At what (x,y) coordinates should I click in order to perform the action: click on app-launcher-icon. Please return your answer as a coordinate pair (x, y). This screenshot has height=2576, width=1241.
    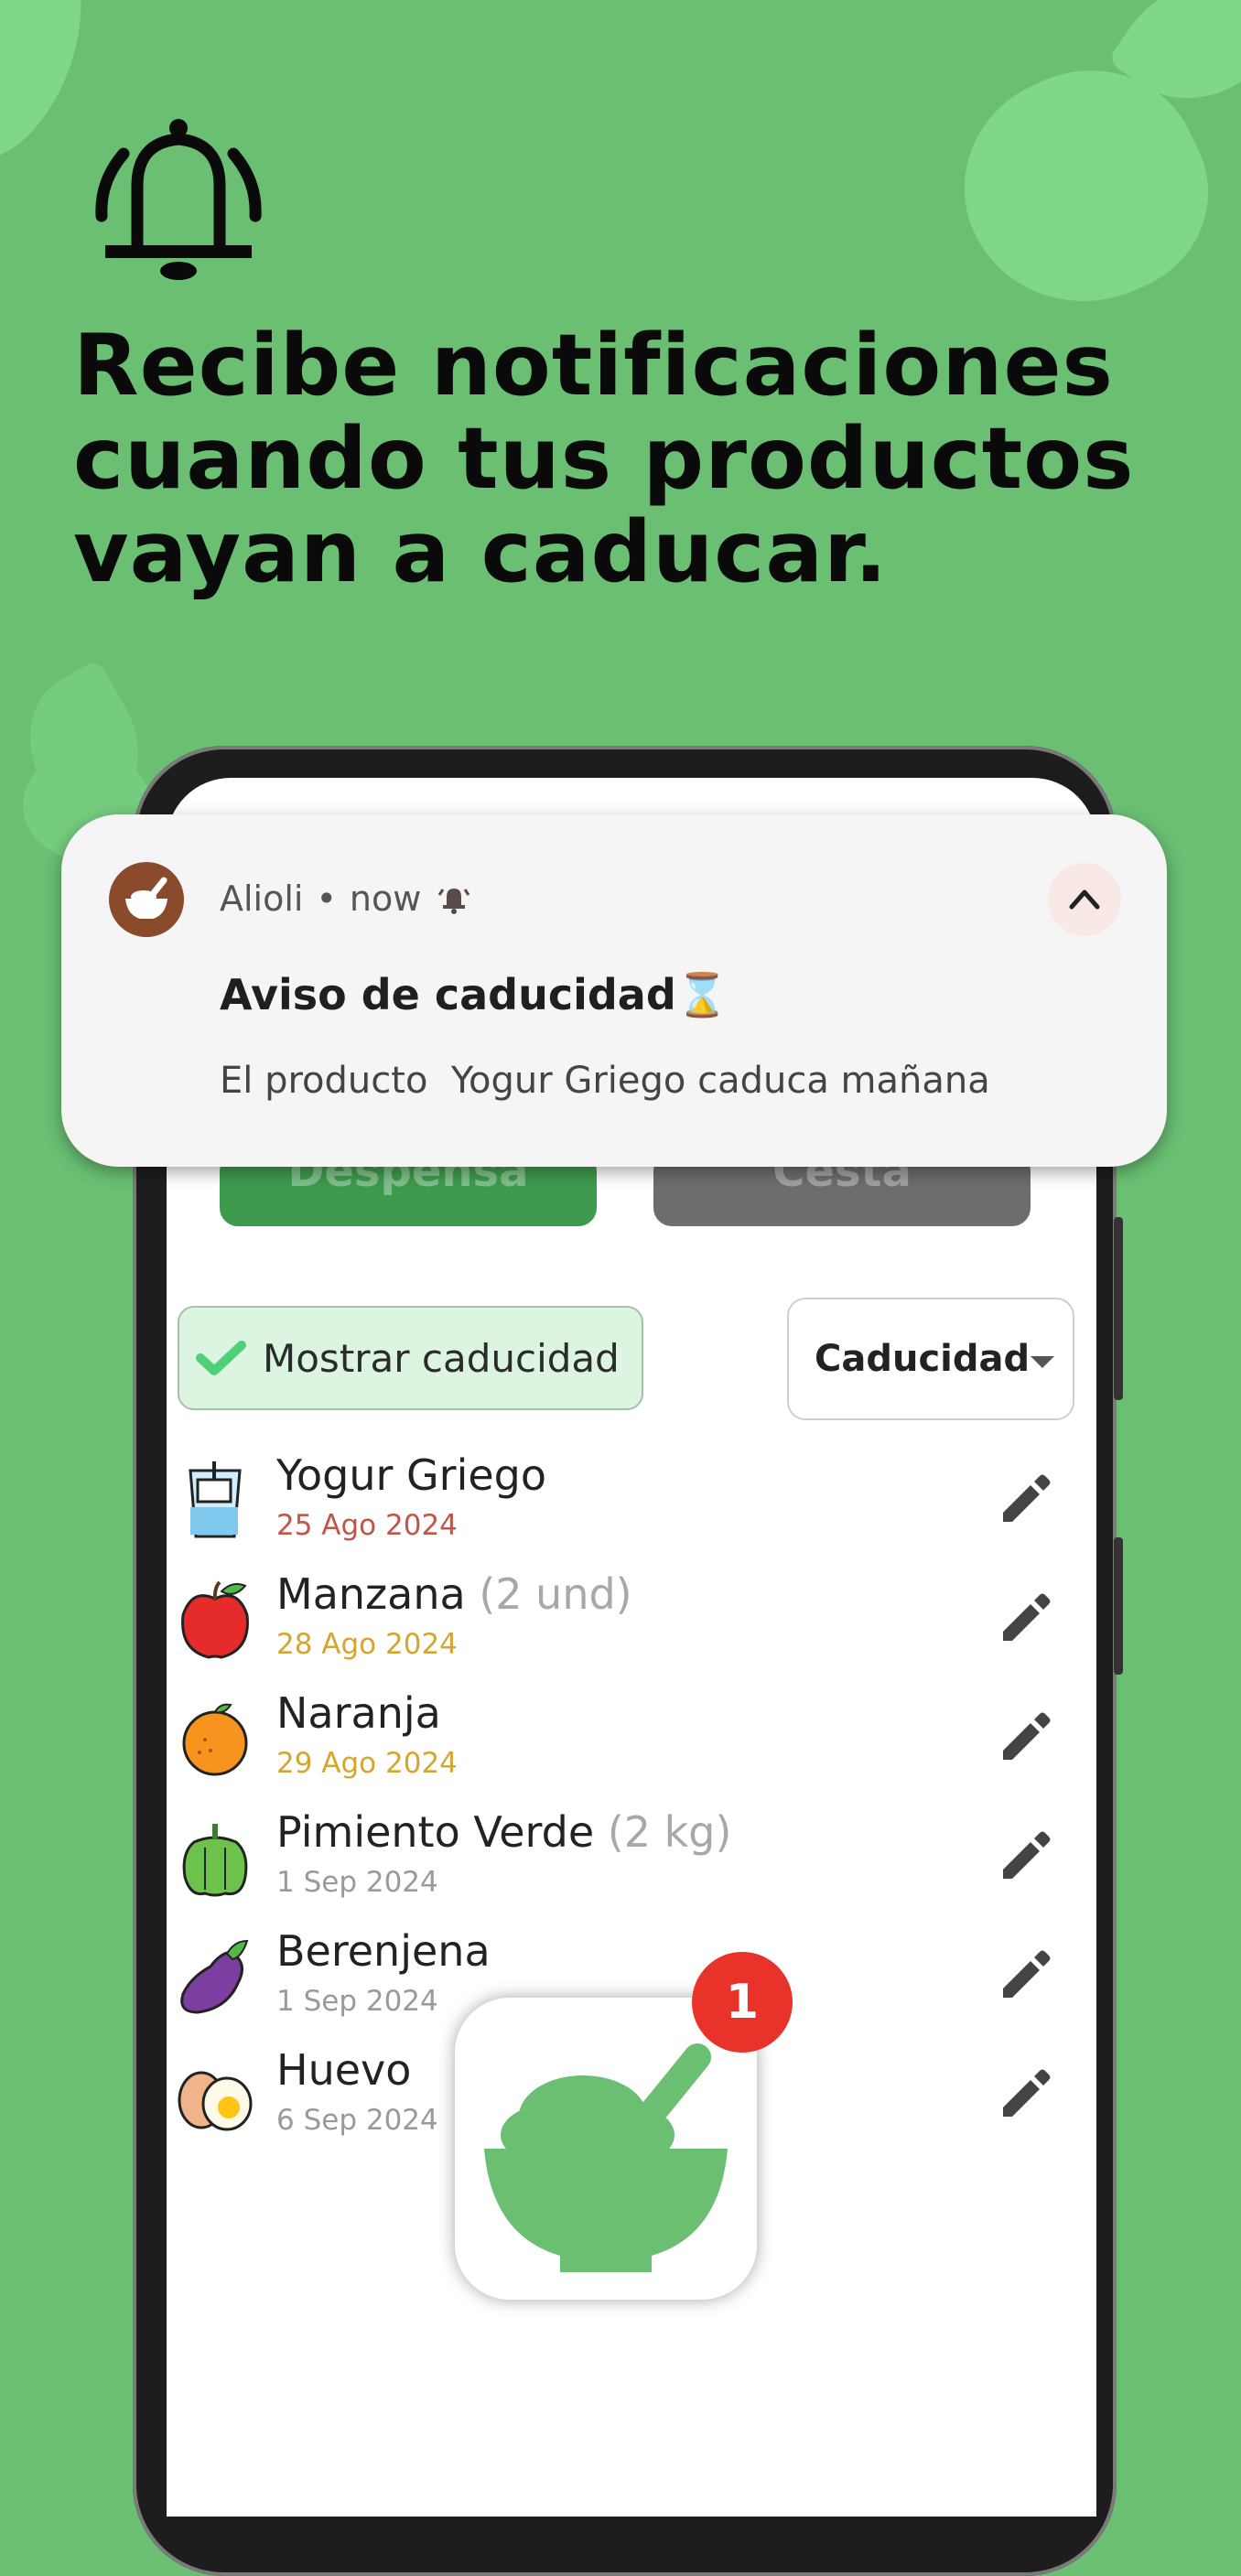
    Looking at the image, I should click on (606, 2149).